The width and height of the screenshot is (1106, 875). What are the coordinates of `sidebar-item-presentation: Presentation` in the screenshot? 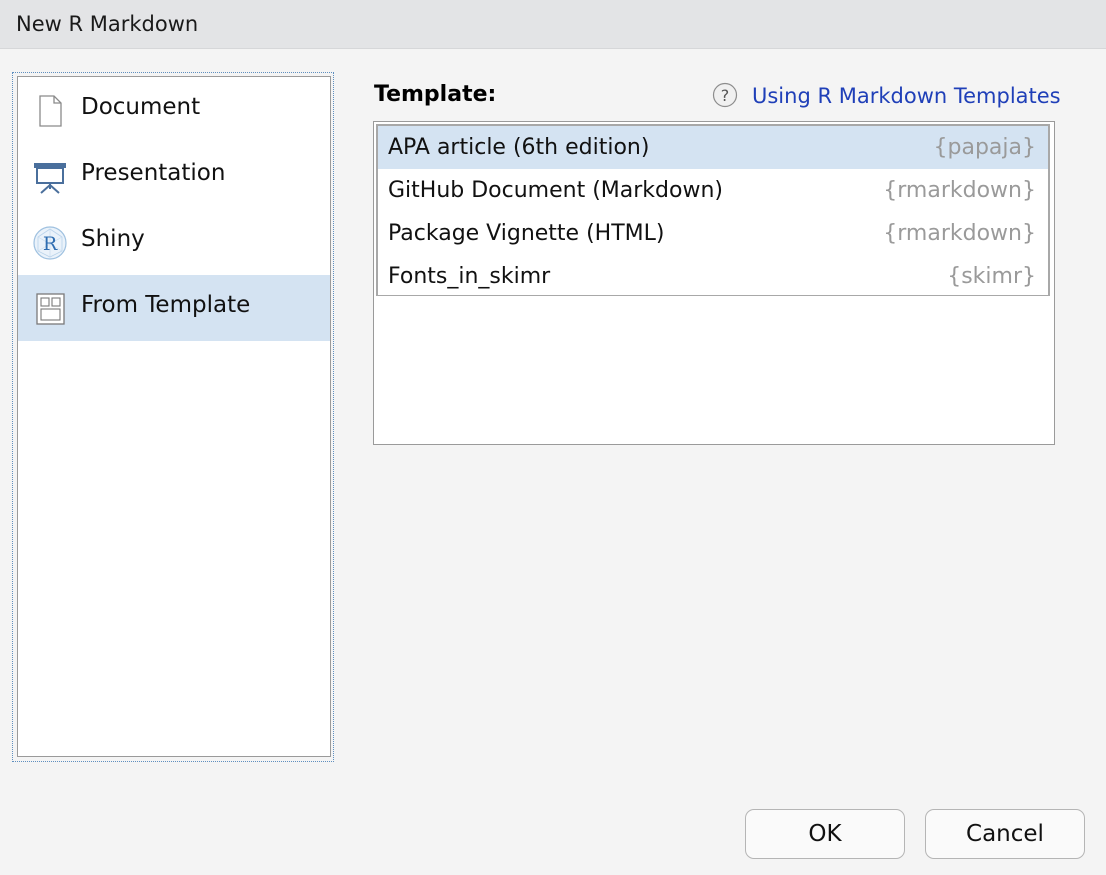 It's located at (174, 176).